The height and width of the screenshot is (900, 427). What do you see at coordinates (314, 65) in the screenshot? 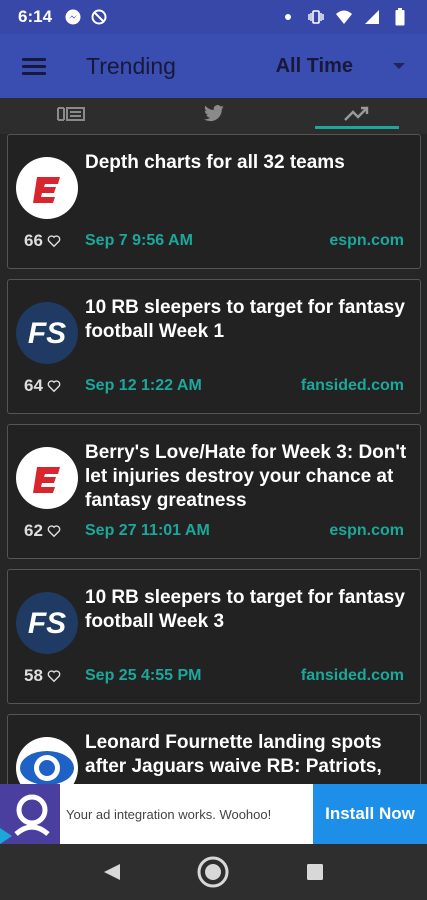
I see `time-filter-value: All Time` at bounding box center [314, 65].